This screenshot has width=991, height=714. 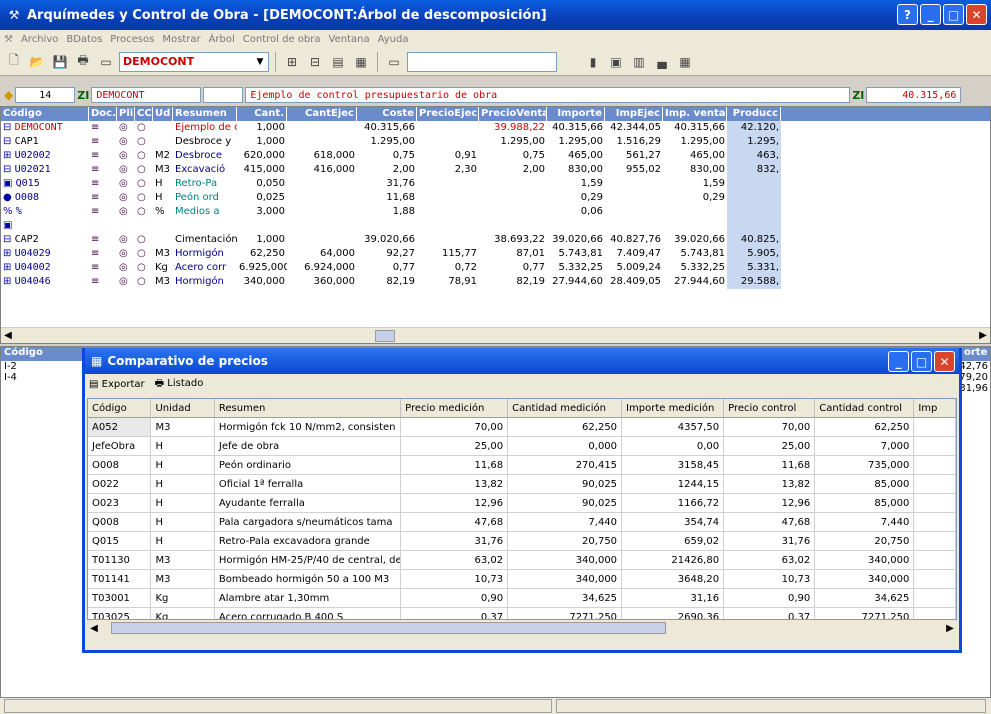 What do you see at coordinates (482, 61) in the screenshot?
I see `search-input` at bounding box center [482, 61].